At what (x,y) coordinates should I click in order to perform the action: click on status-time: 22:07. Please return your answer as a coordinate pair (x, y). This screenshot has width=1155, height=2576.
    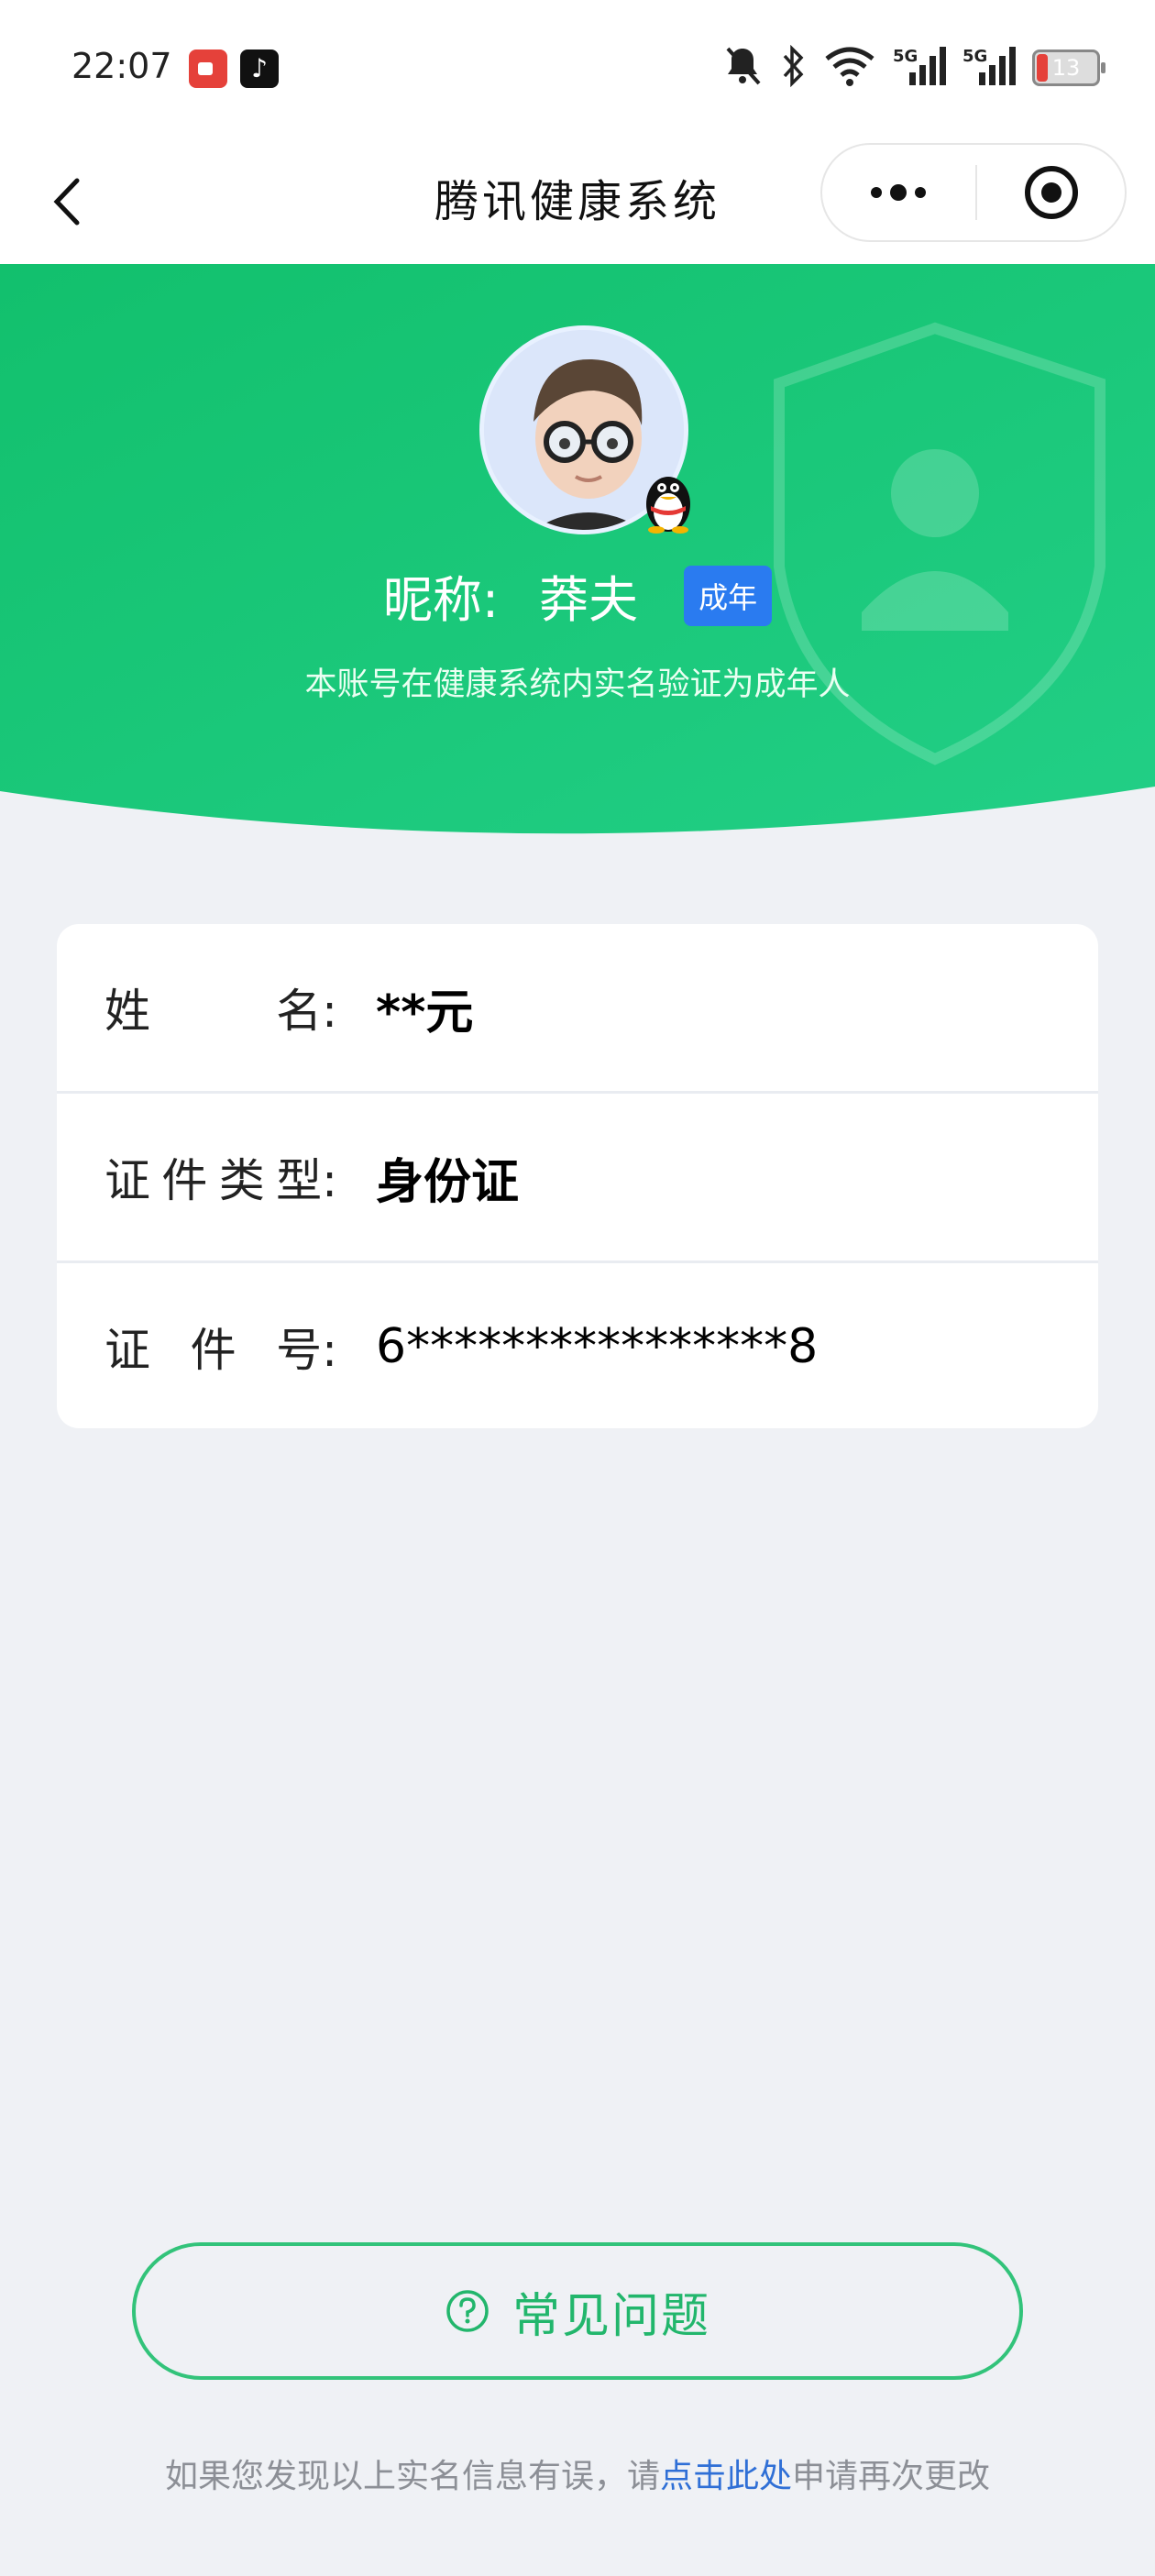
    Looking at the image, I should click on (122, 66).